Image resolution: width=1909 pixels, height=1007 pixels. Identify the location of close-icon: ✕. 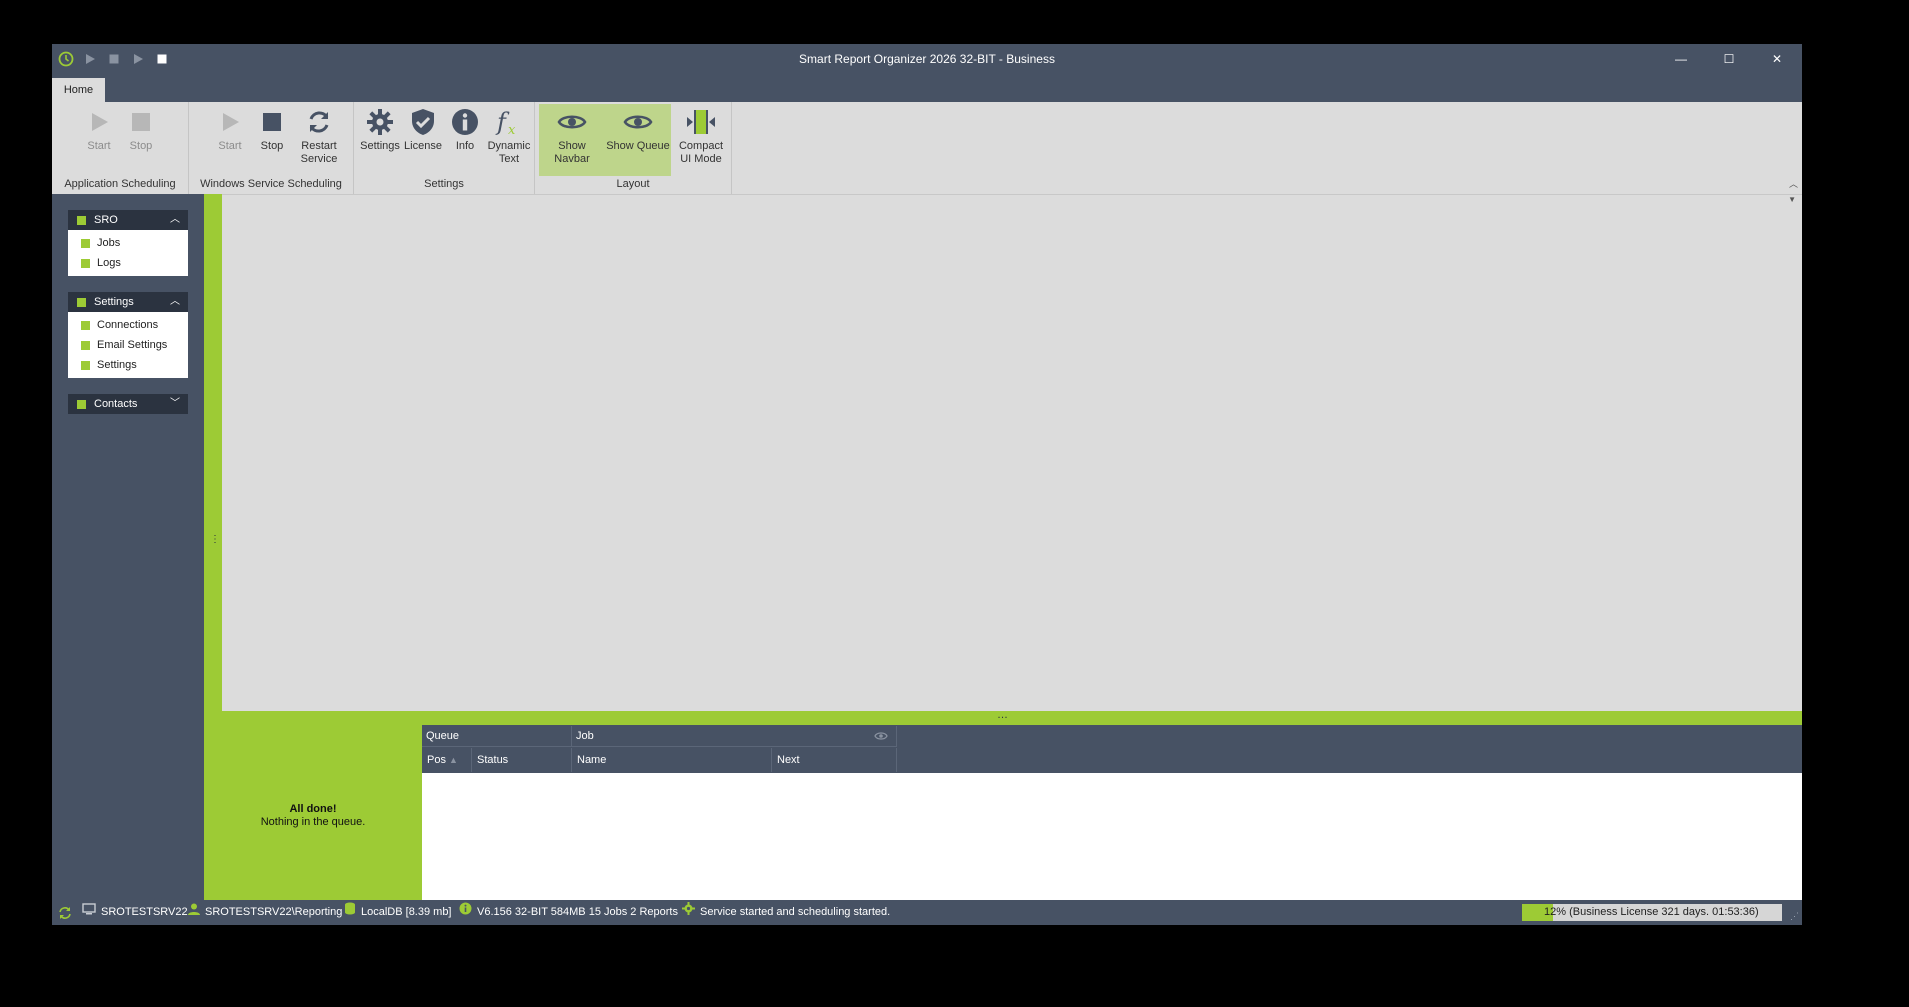
(1777, 59).